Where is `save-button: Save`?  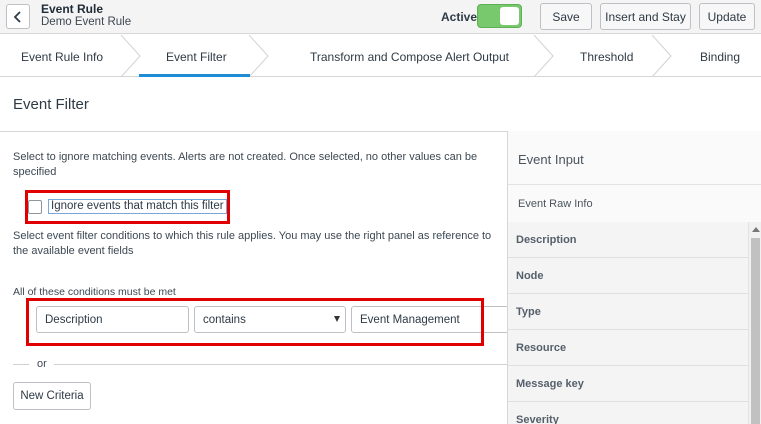
save-button: Save is located at coordinates (566, 16).